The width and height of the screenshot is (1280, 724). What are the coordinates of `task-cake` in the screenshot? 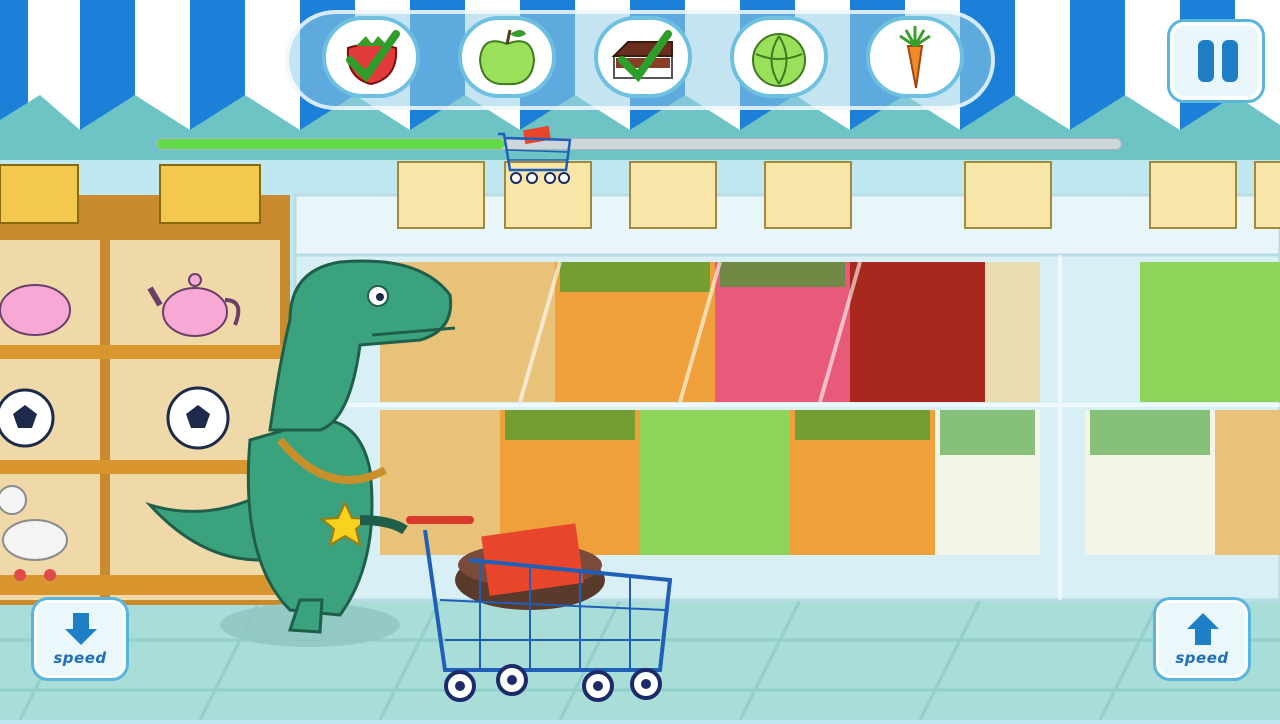 It's located at (643, 57).